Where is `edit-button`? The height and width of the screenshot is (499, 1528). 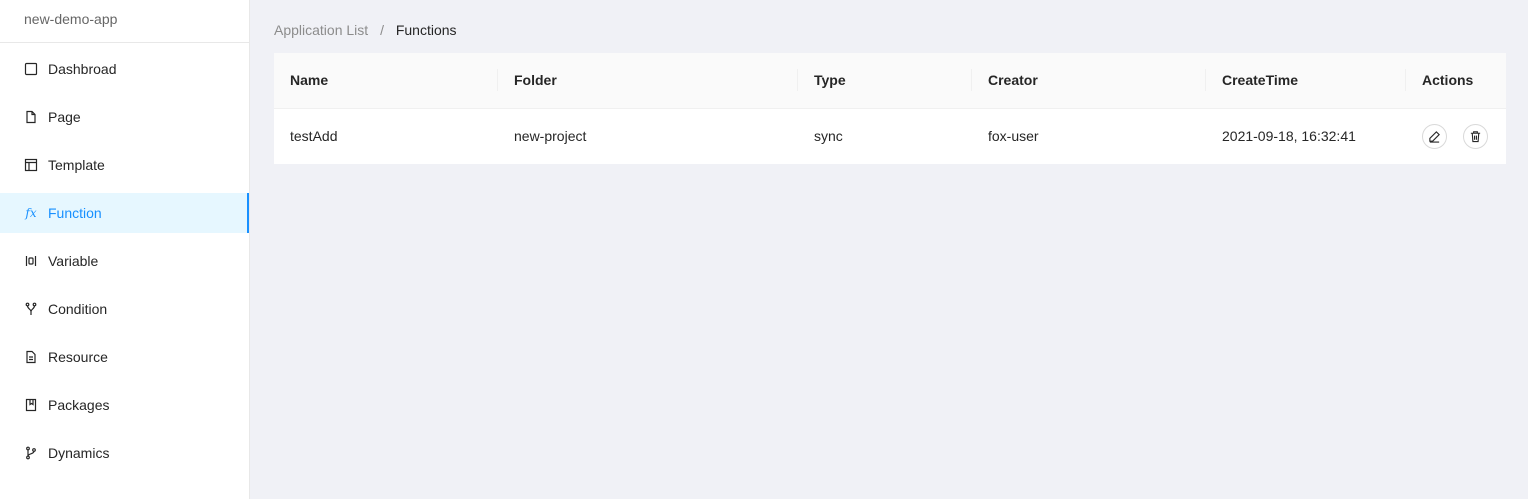
edit-button is located at coordinates (1434, 136).